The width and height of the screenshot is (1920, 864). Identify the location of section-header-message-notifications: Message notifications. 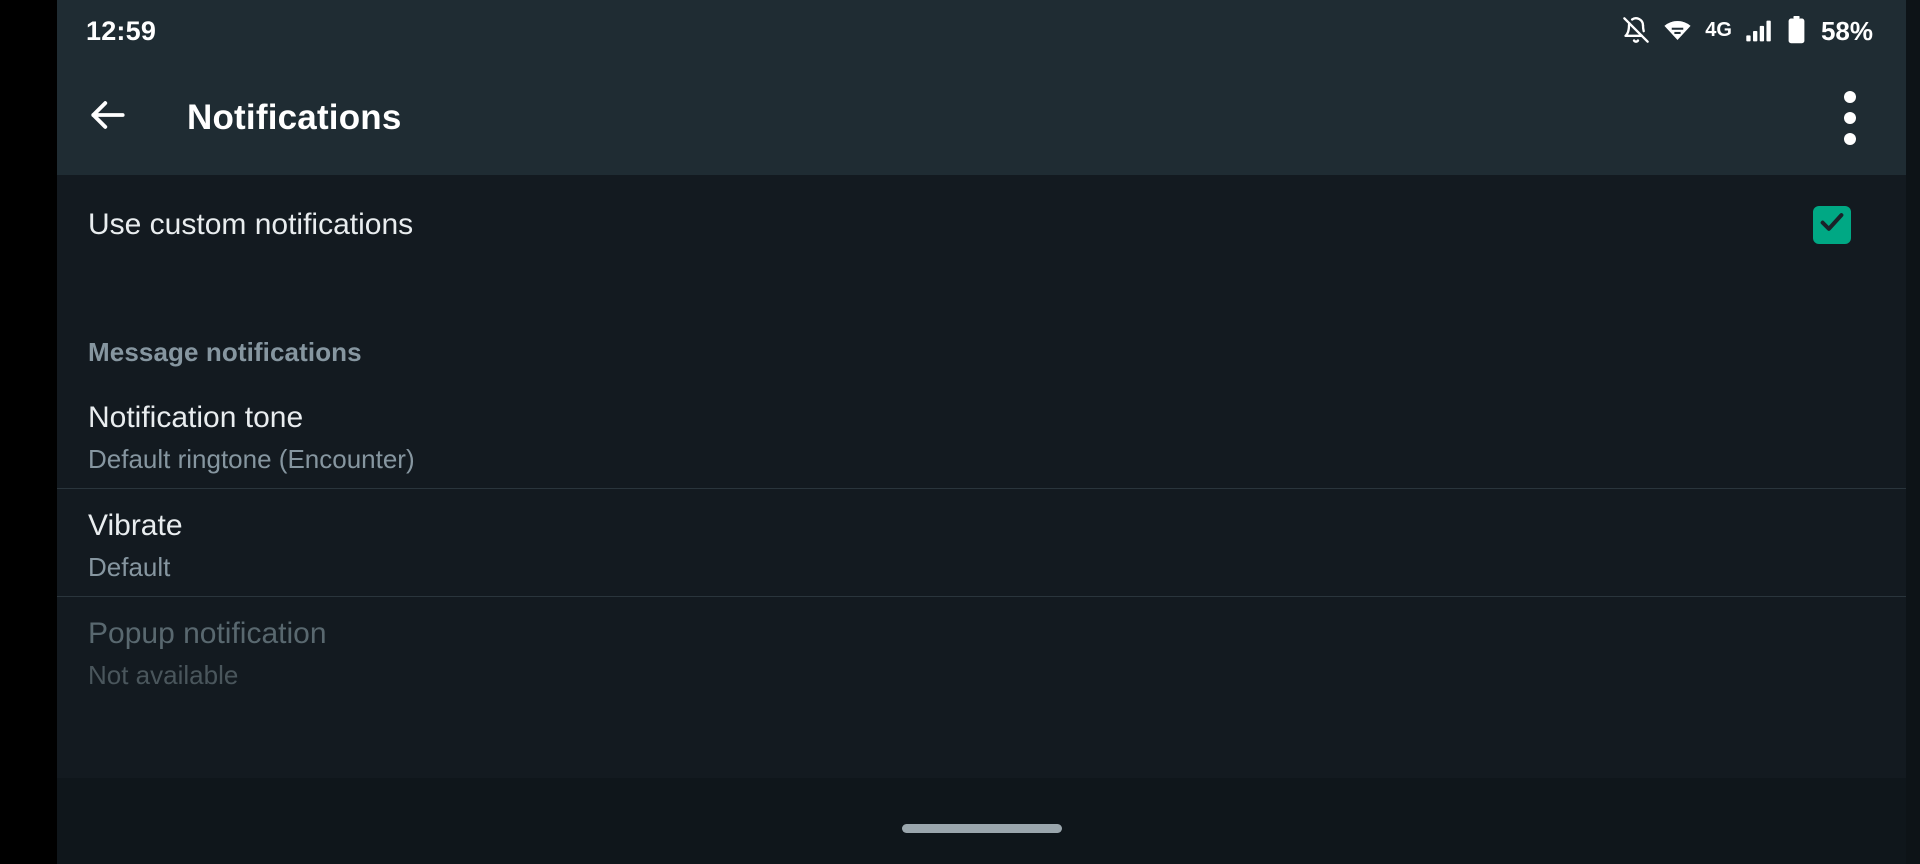
(981, 327).